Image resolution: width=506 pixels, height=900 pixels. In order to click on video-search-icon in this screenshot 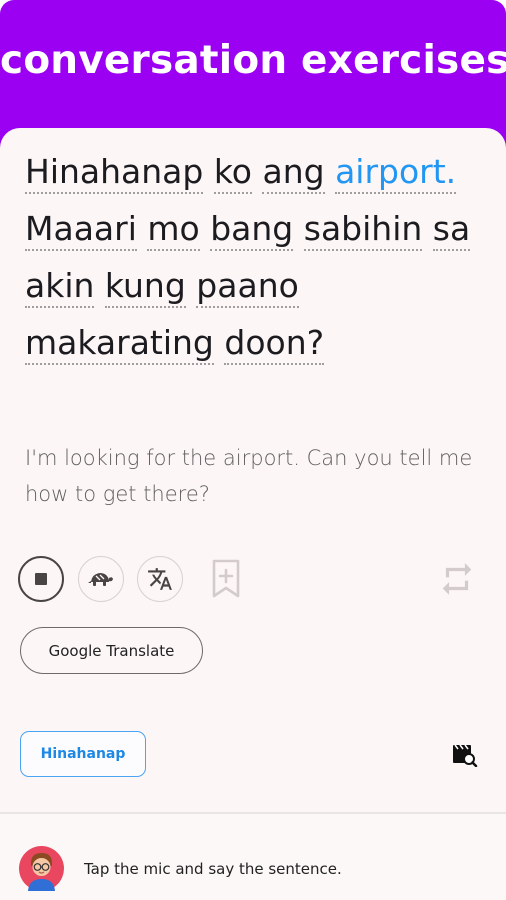, I will do `click(465, 756)`.